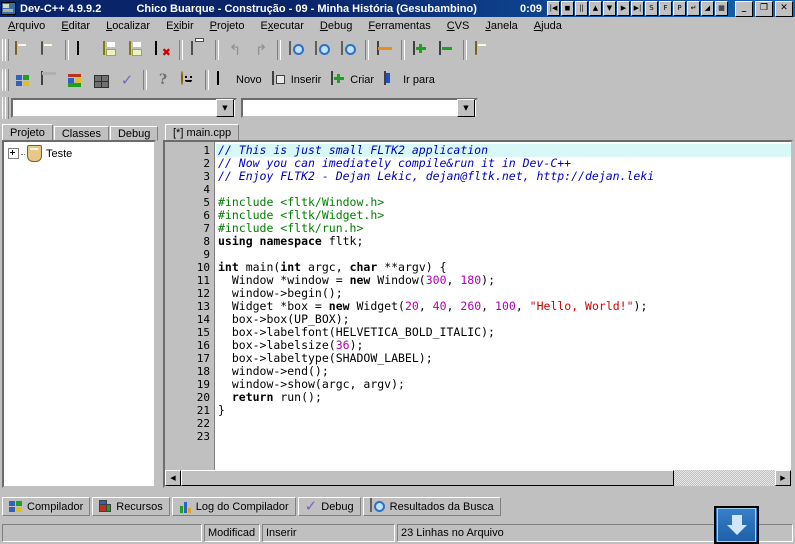 The height and width of the screenshot is (544, 795). What do you see at coordinates (325, 267) in the screenshot?
I see `code-token: argc,` at bounding box center [325, 267].